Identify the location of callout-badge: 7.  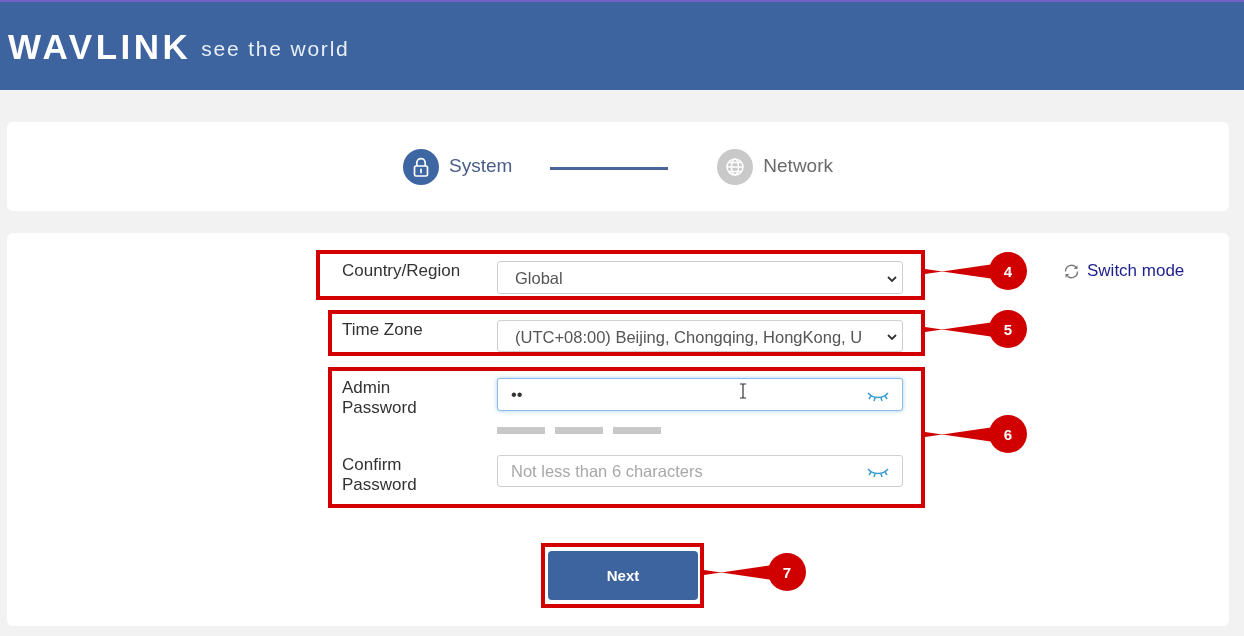
(755, 571).